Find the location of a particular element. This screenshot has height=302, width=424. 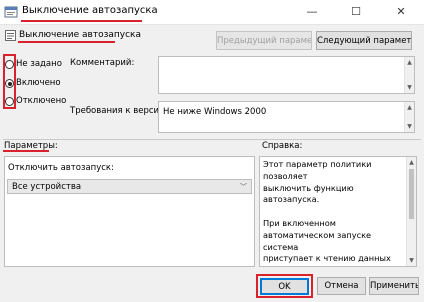

ok-button: OK is located at coordinates (284, 286).